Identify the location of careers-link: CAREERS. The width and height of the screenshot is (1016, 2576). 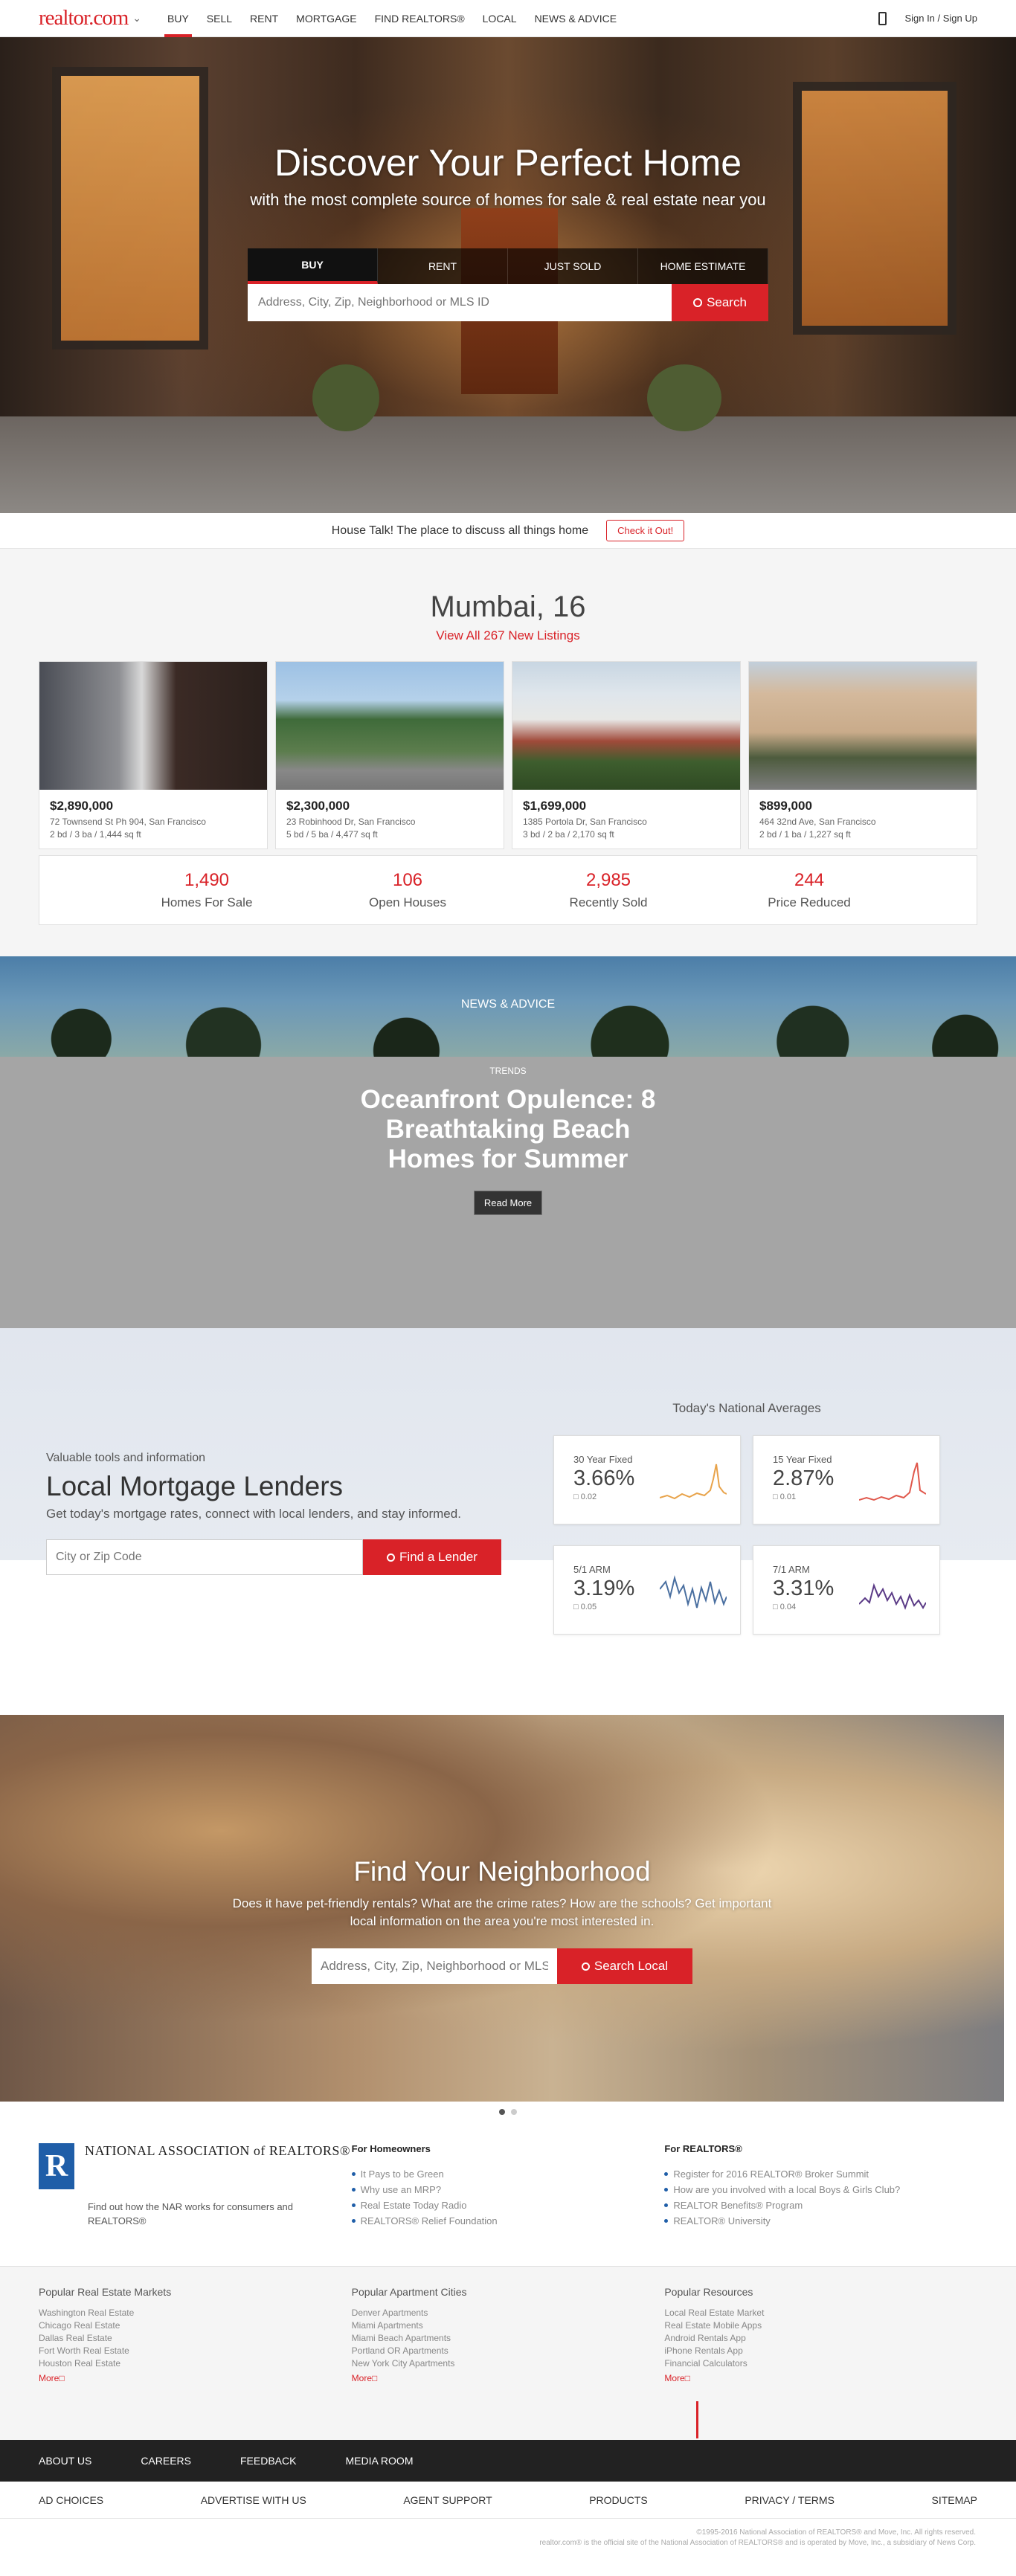
(166, 2461).